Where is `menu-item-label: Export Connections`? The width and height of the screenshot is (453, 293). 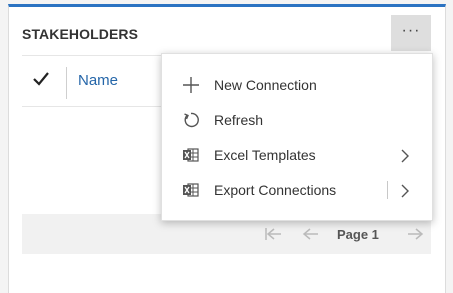
menu-item-label: Export Connections is located at coordinates (275, 190).